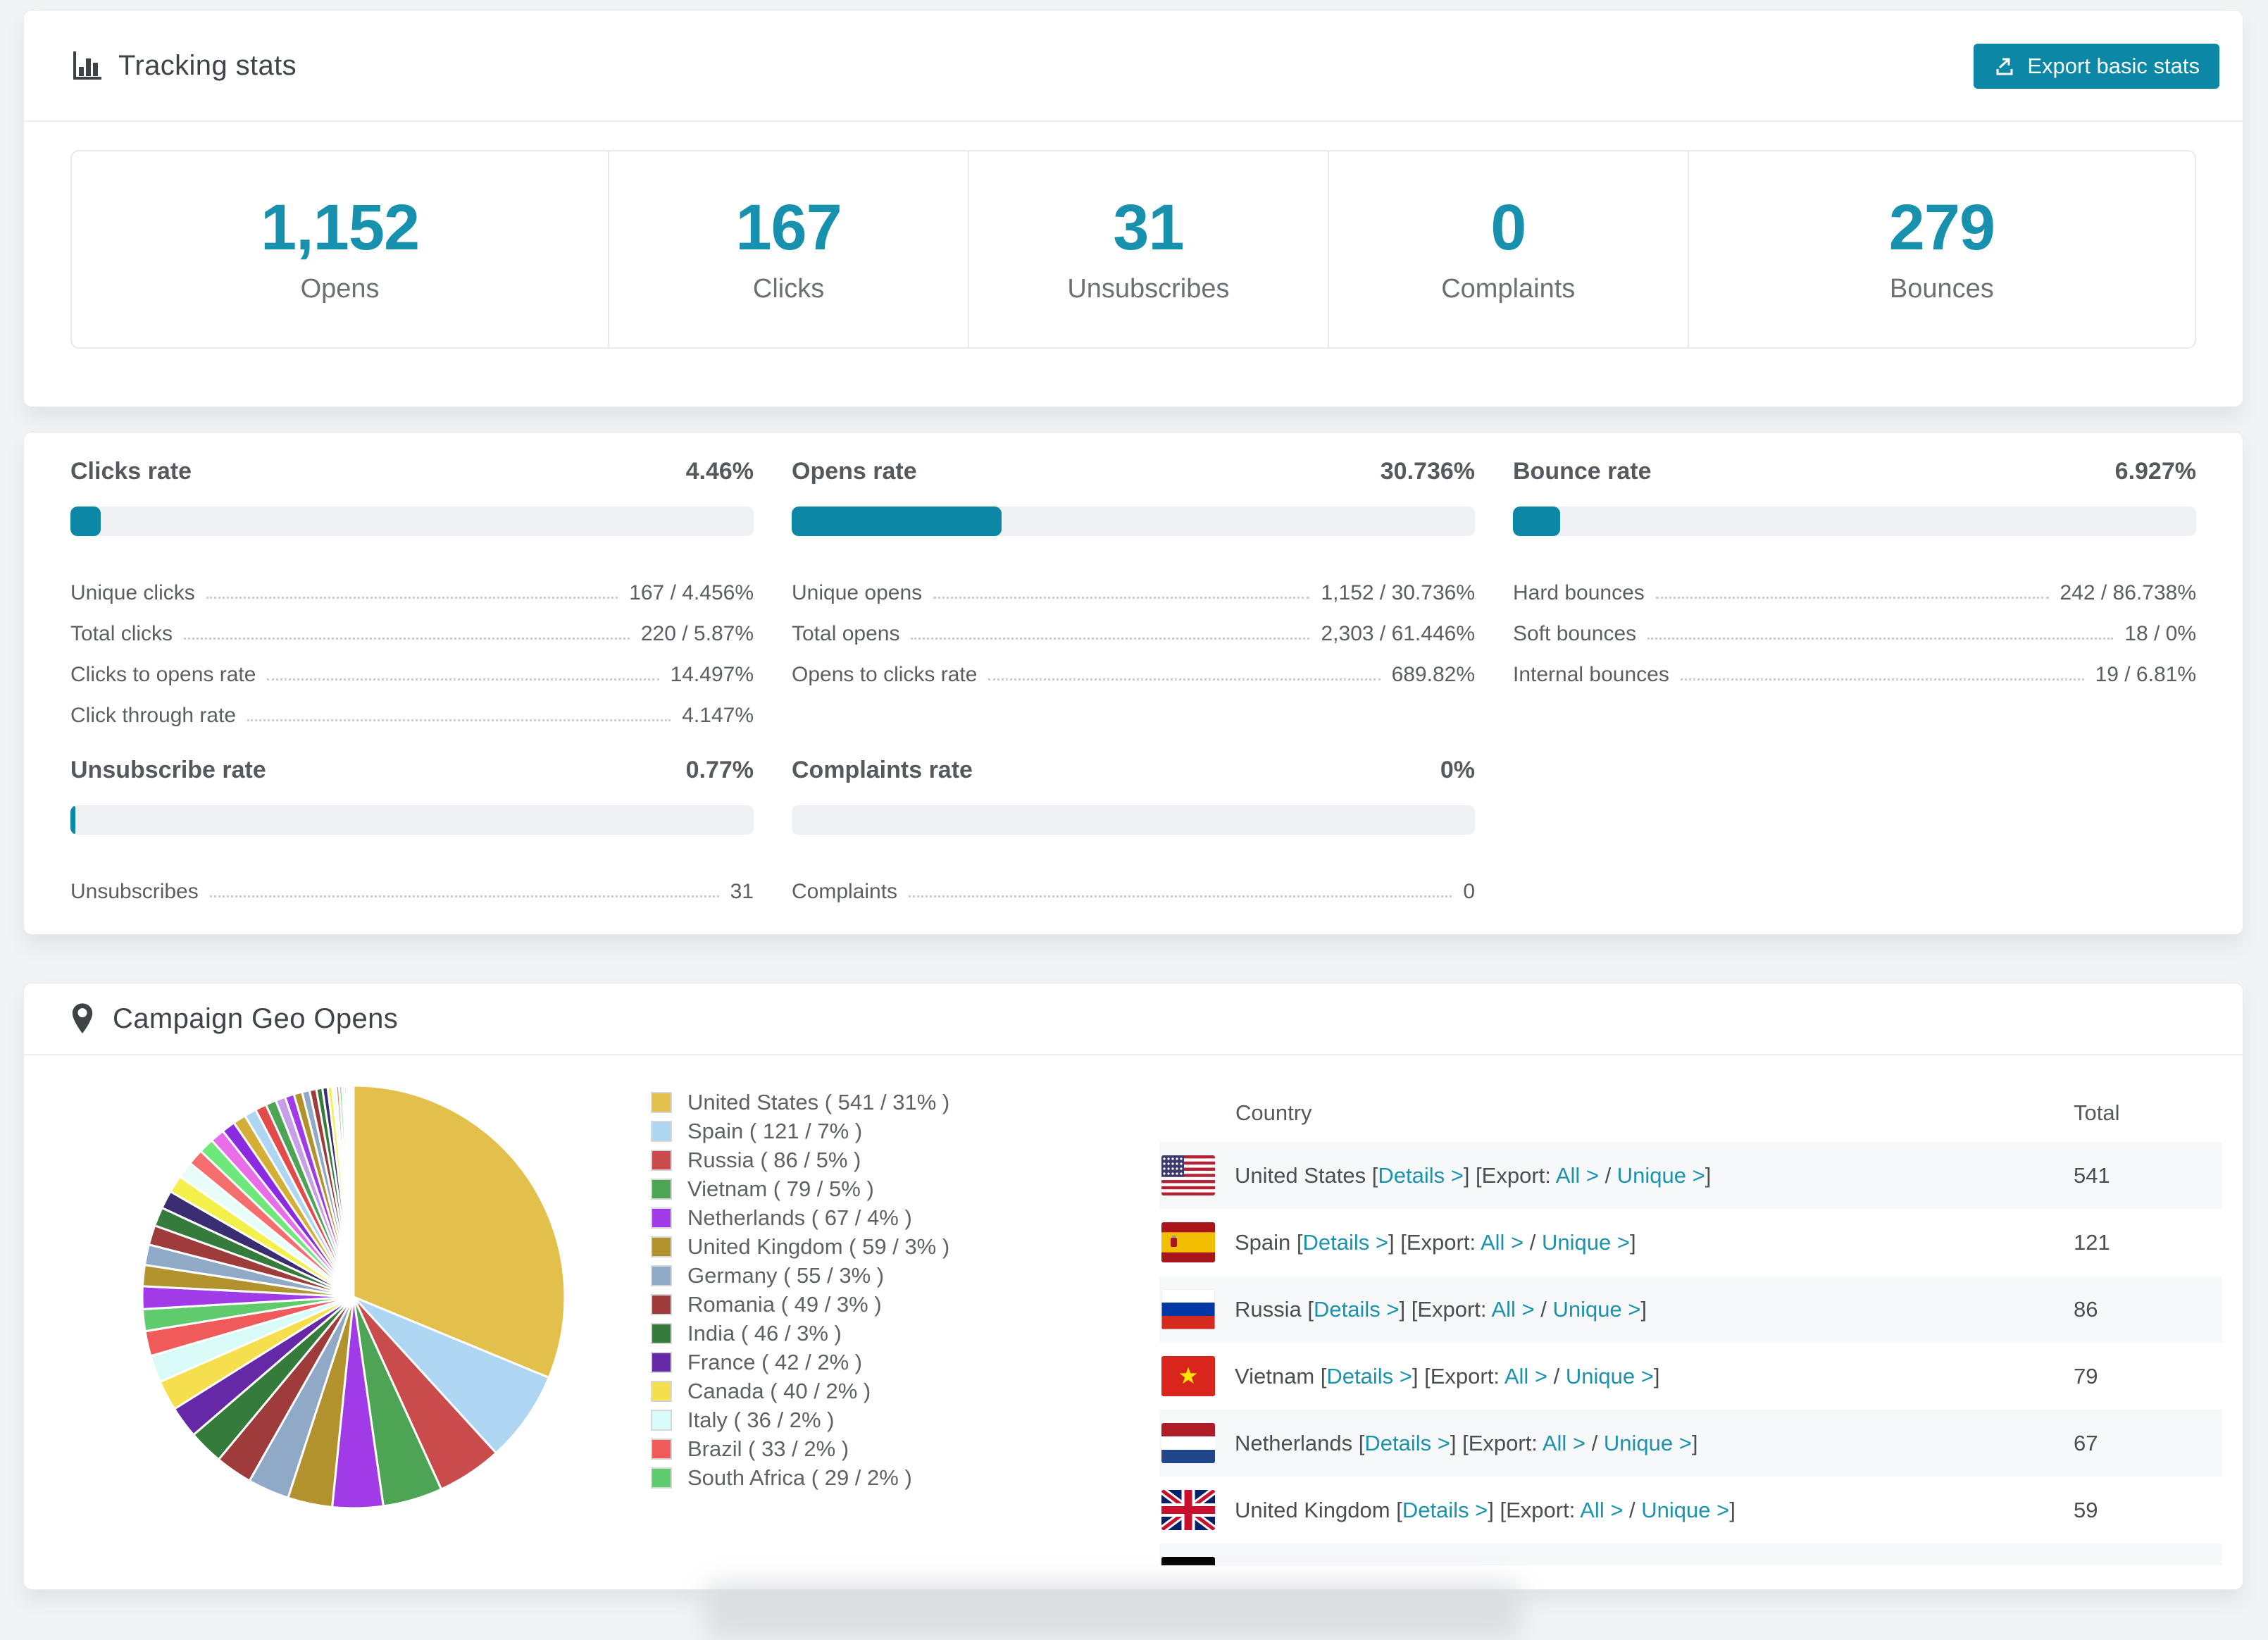 The image size is (2268, 1640). I want to click on country-name: Russia, so click(1268, 1309).